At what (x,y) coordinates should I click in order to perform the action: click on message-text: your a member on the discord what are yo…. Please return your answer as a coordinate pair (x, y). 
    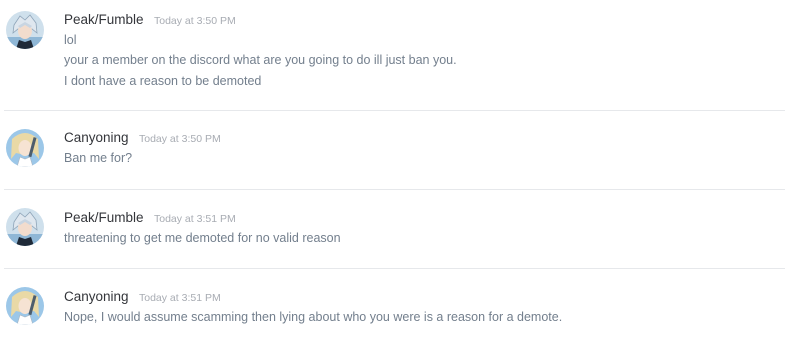
    Looking at the image, I should click on (260, 60).